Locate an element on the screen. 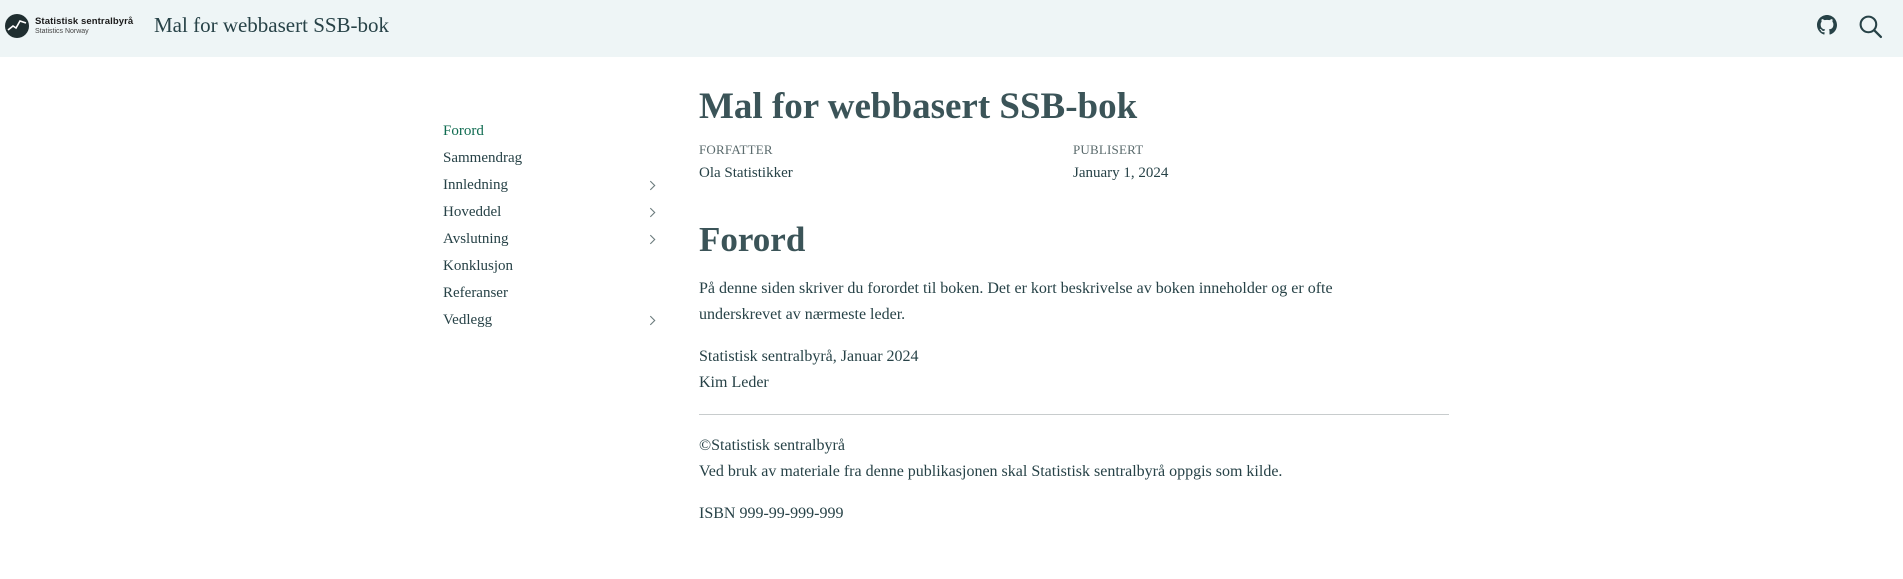 The width and height of the screenshot is (1903, 579). site-title: Mal for webbasert SSB-bok is located at coordinates (271, 25).